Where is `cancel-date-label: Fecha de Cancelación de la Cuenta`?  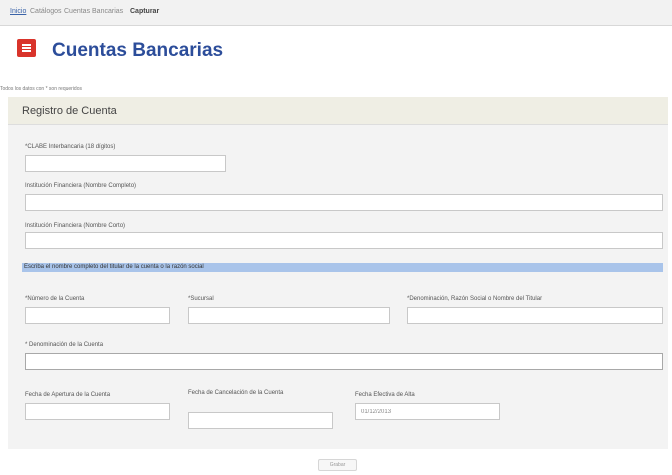 cancel-date-label: Fecha de Cancelación de la Cuenta is located at coordinates (236, 393).